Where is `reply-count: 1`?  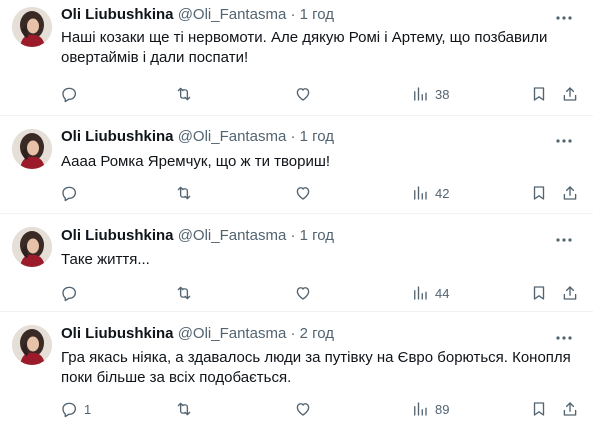
reply-count: 1 is located at coordinates (88, 409).